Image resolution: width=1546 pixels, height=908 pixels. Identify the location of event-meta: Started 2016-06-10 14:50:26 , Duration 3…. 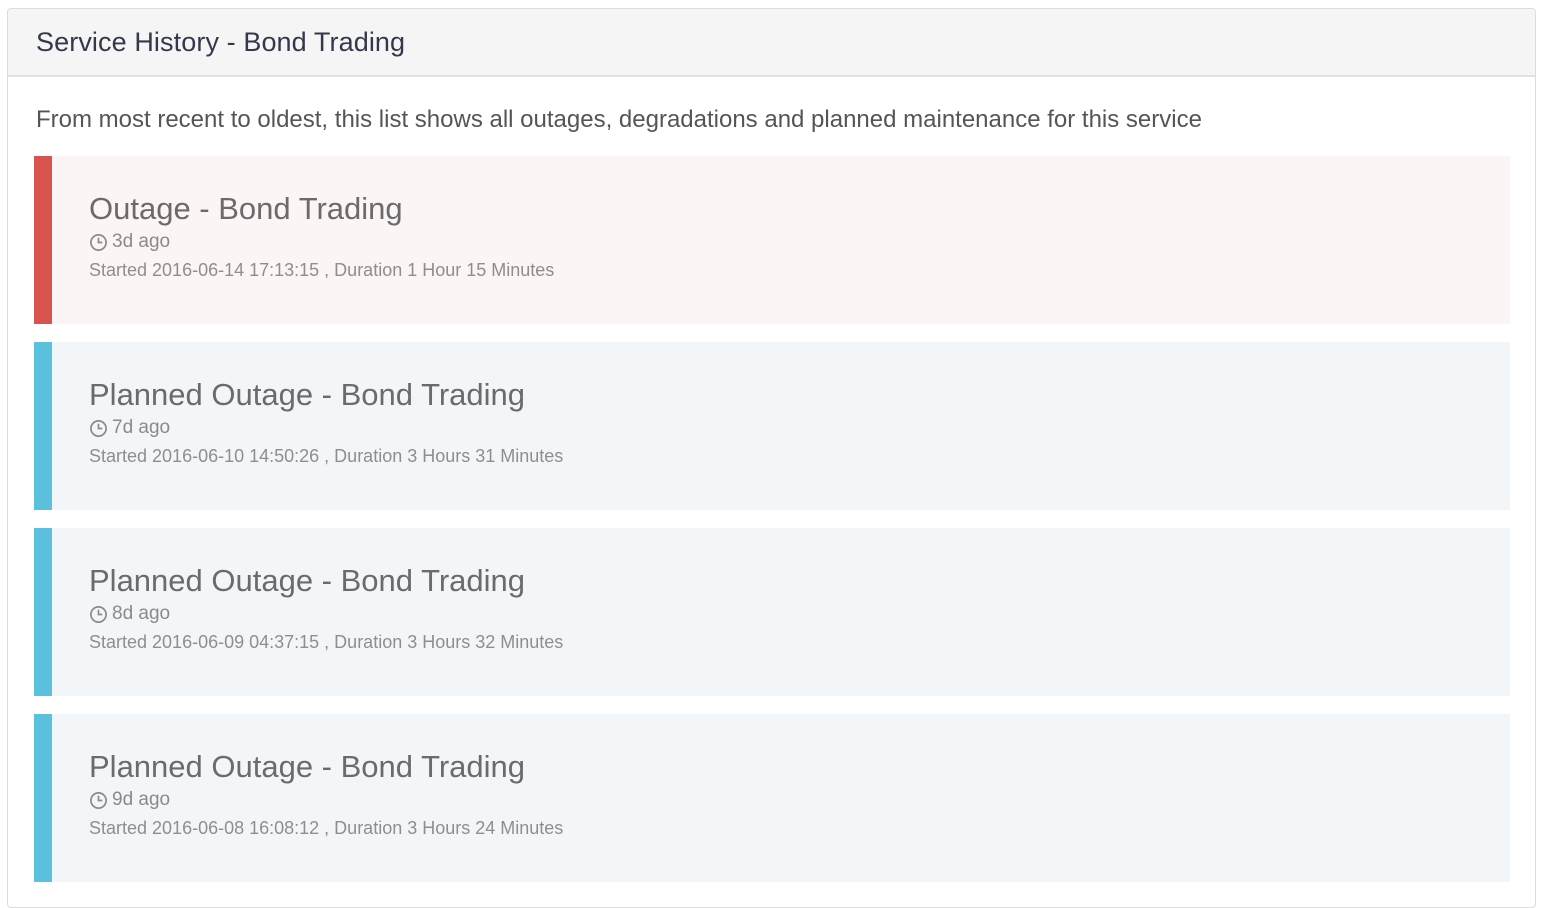
(326, 456).